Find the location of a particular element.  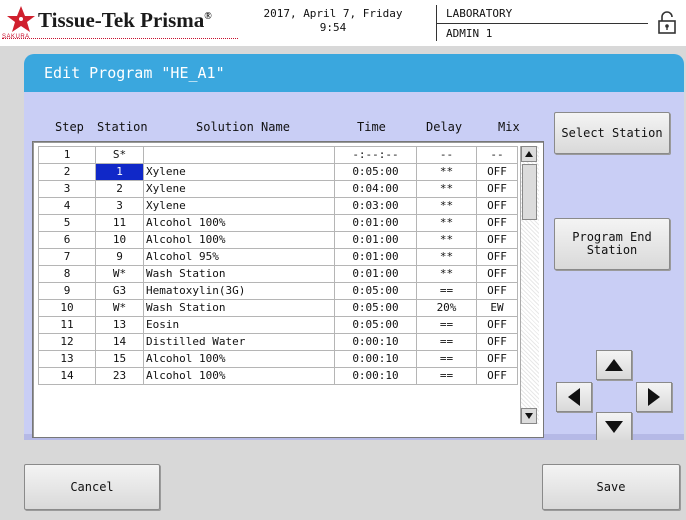

select-station-button: Select Station is located at coordinates (612, 133).